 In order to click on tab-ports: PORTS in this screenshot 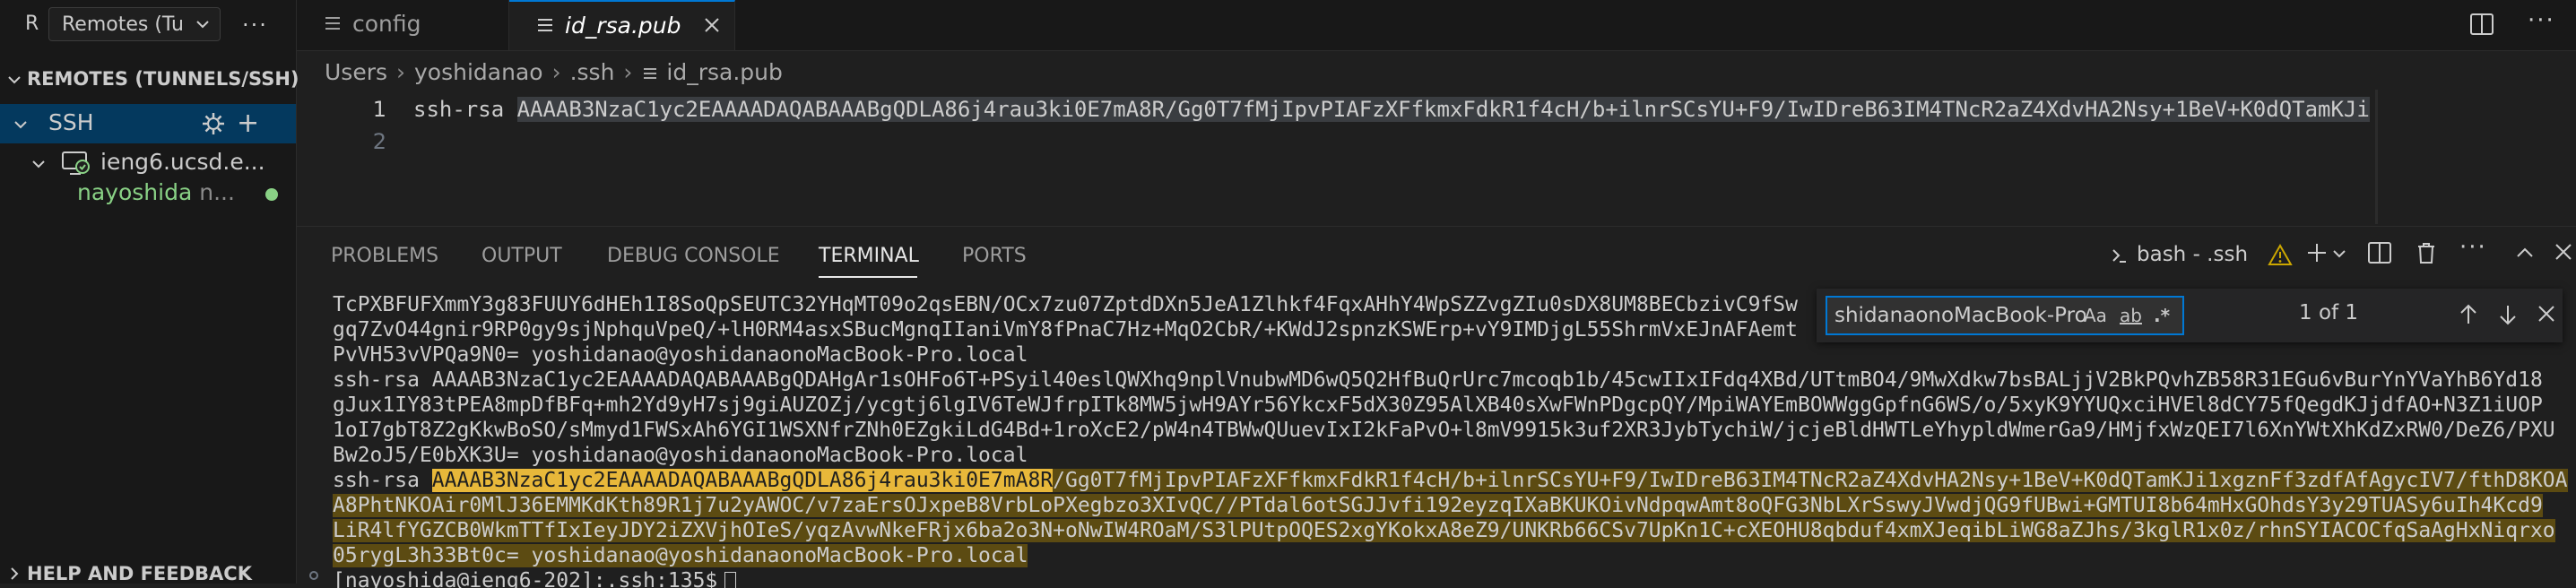, I will do `click(995, 256)`.